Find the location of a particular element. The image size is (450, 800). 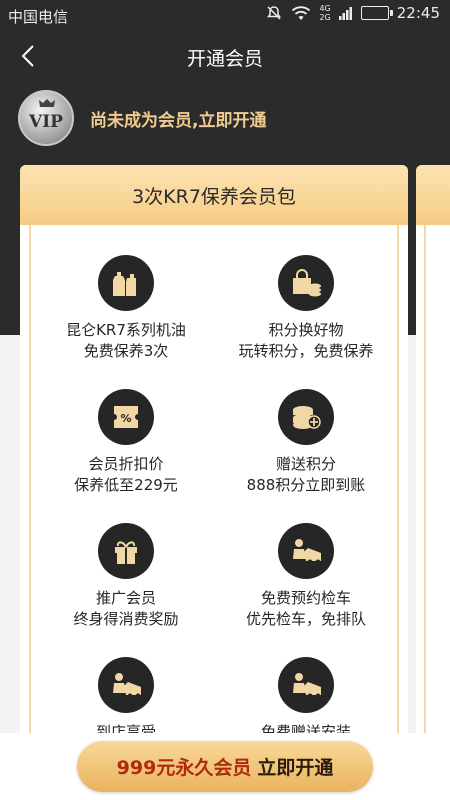

benefit-desc: 优先检车，免排队 is located at coordinates (305, 619).